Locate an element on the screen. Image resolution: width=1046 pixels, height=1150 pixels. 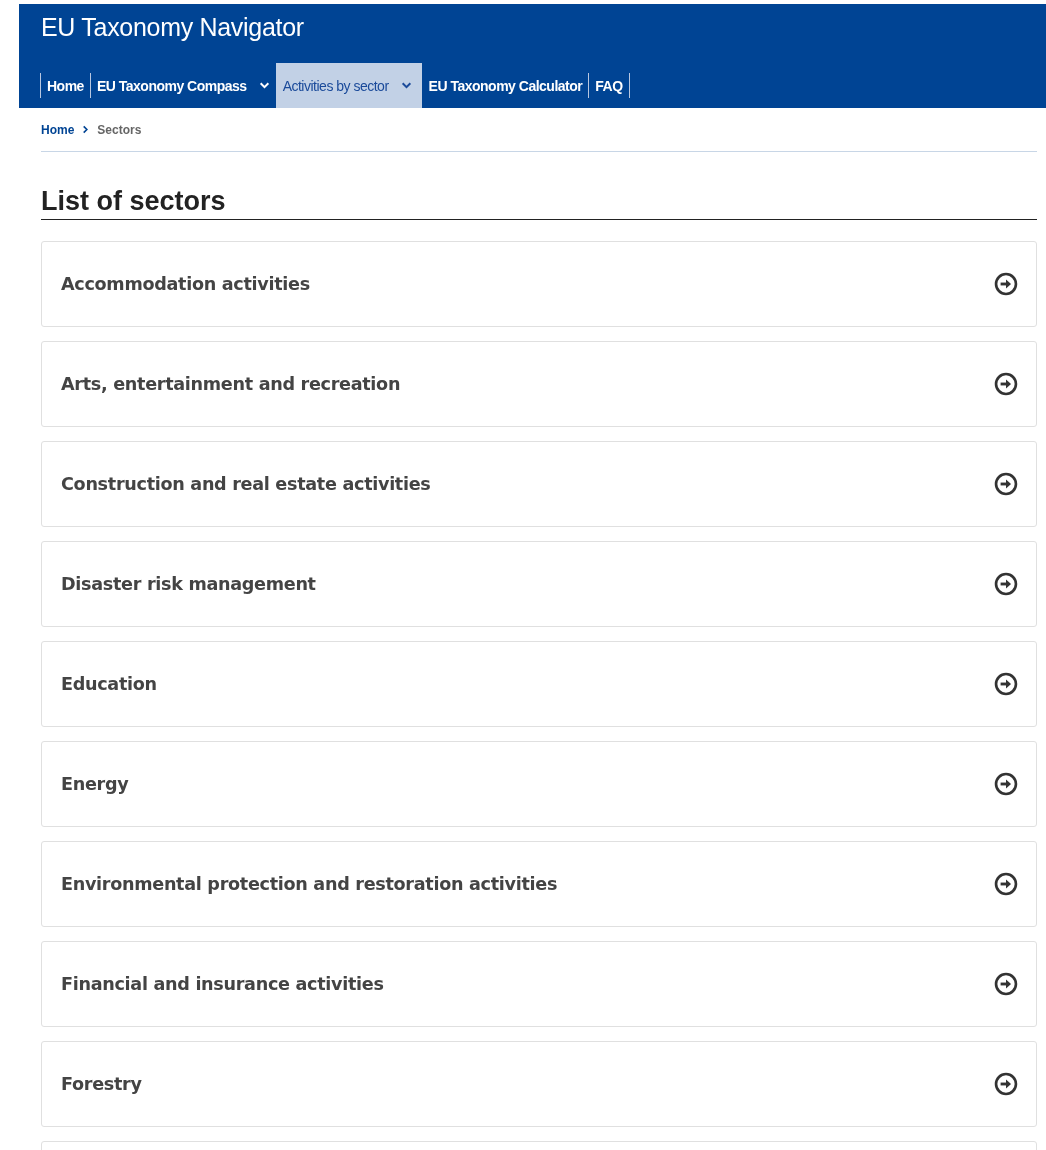
nav-item: Activities by sector is located at coordinates (348, 85).